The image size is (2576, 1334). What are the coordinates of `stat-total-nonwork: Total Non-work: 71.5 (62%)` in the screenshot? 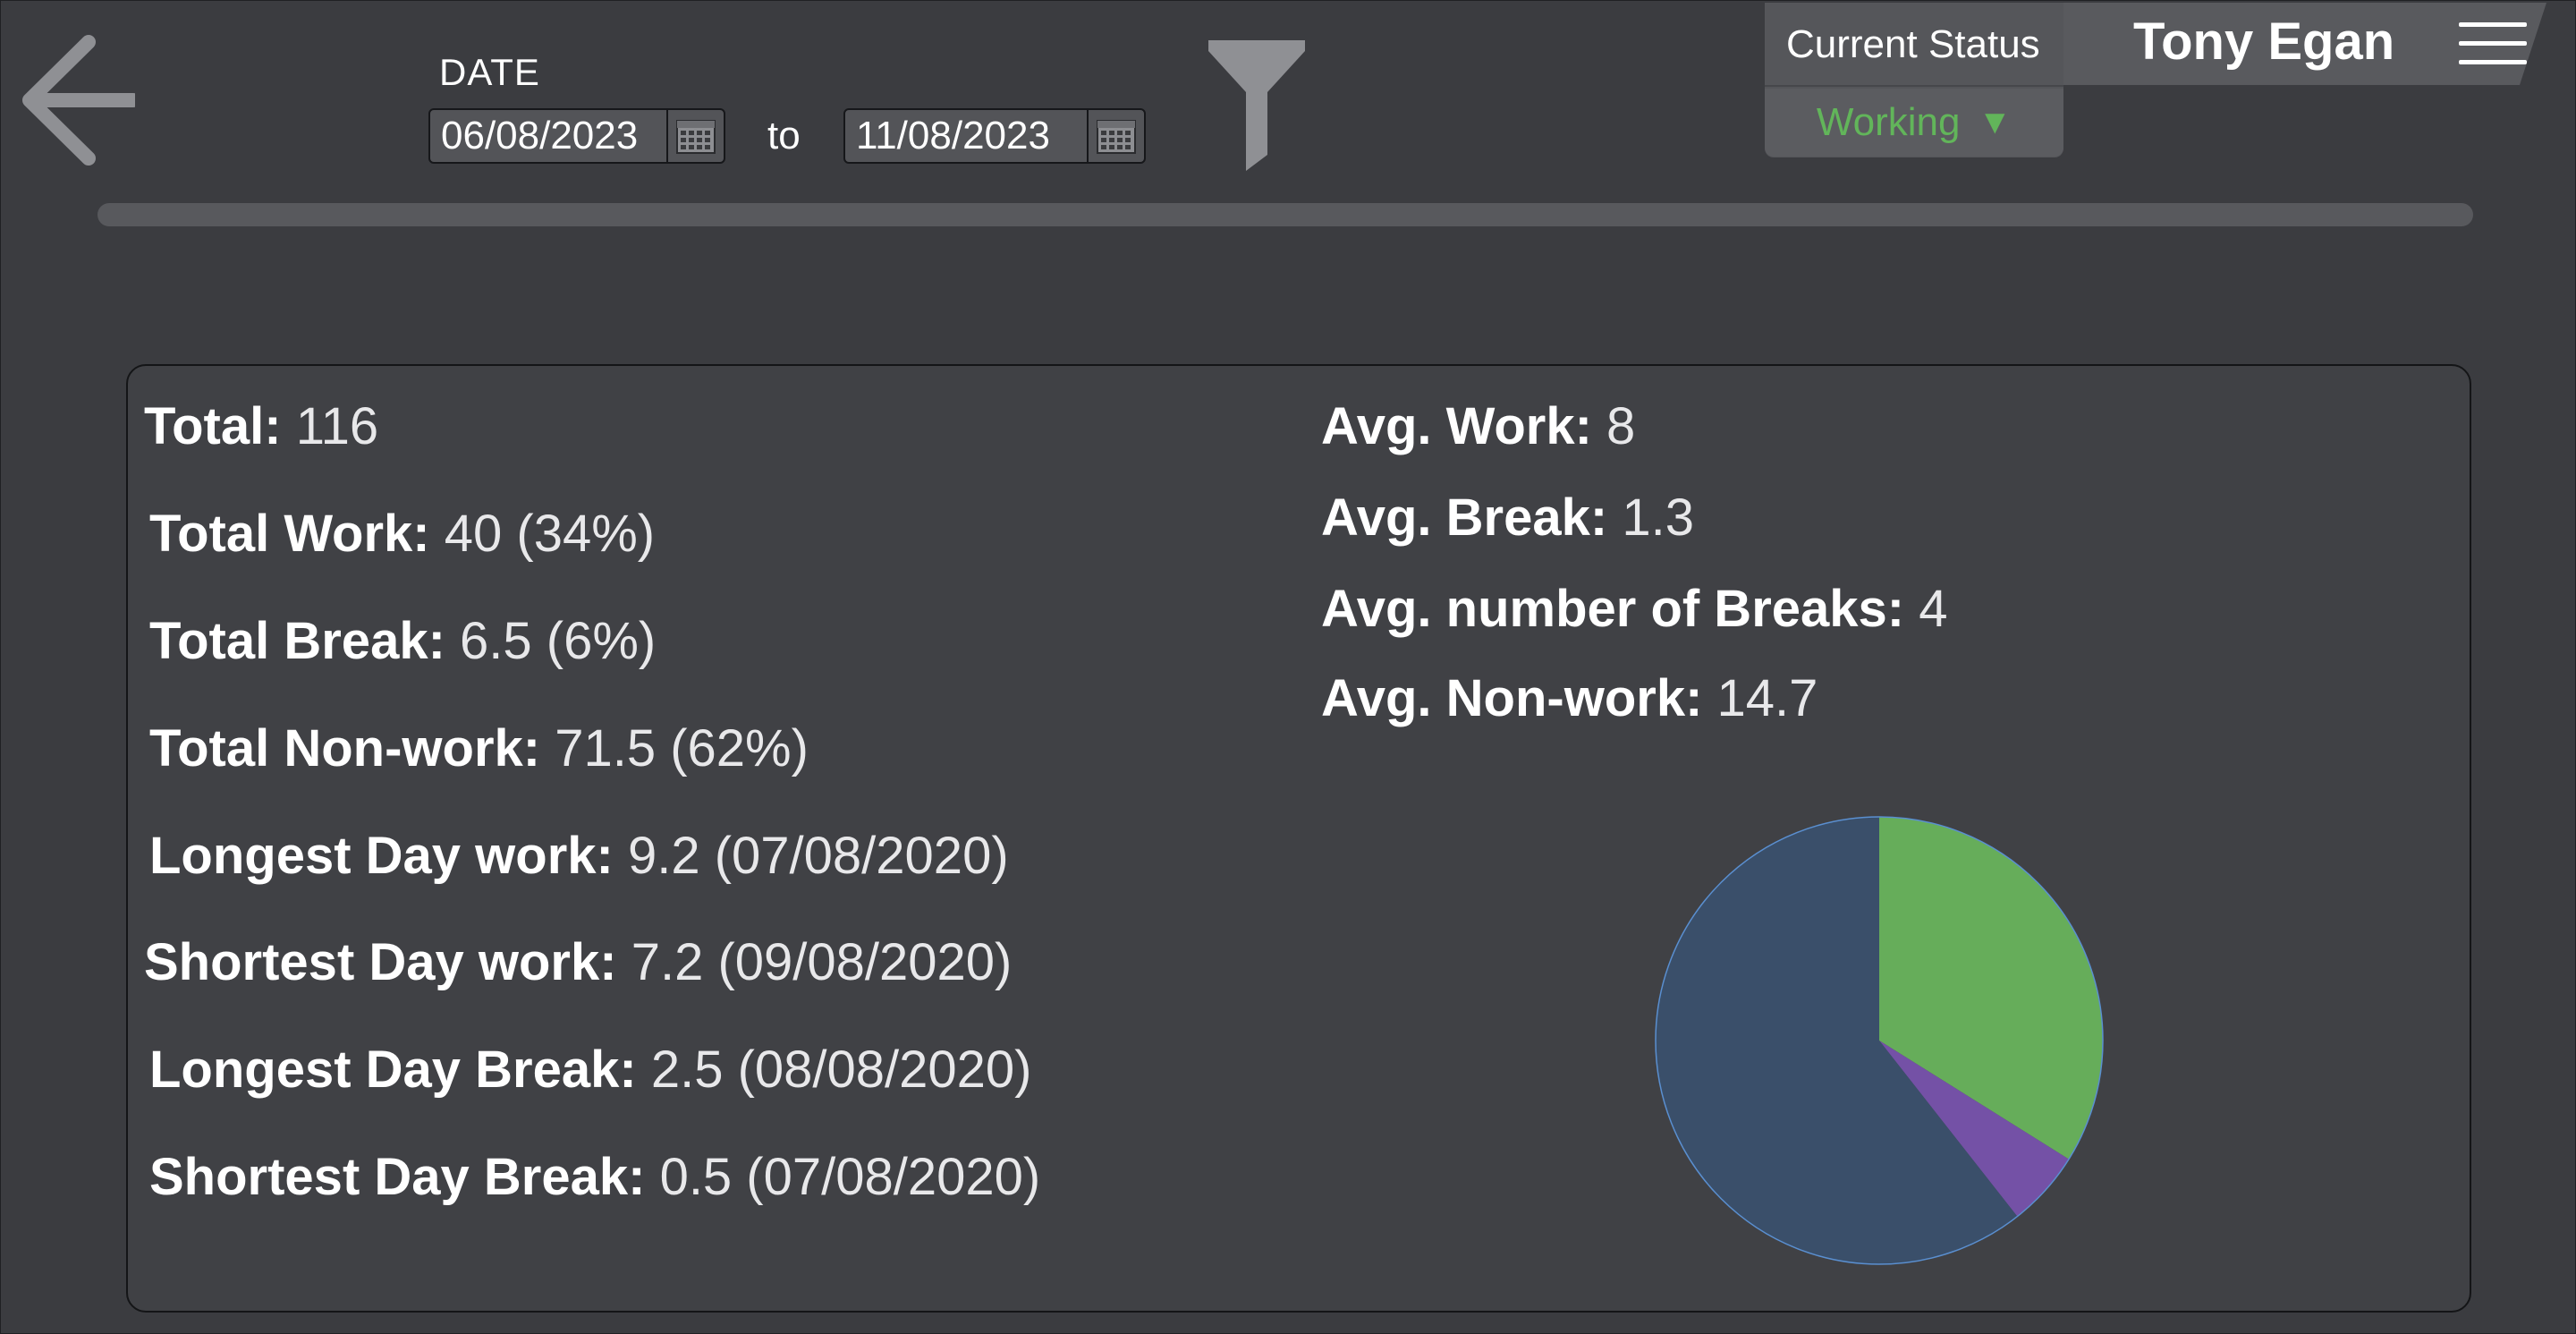 It's located at (479, 748).